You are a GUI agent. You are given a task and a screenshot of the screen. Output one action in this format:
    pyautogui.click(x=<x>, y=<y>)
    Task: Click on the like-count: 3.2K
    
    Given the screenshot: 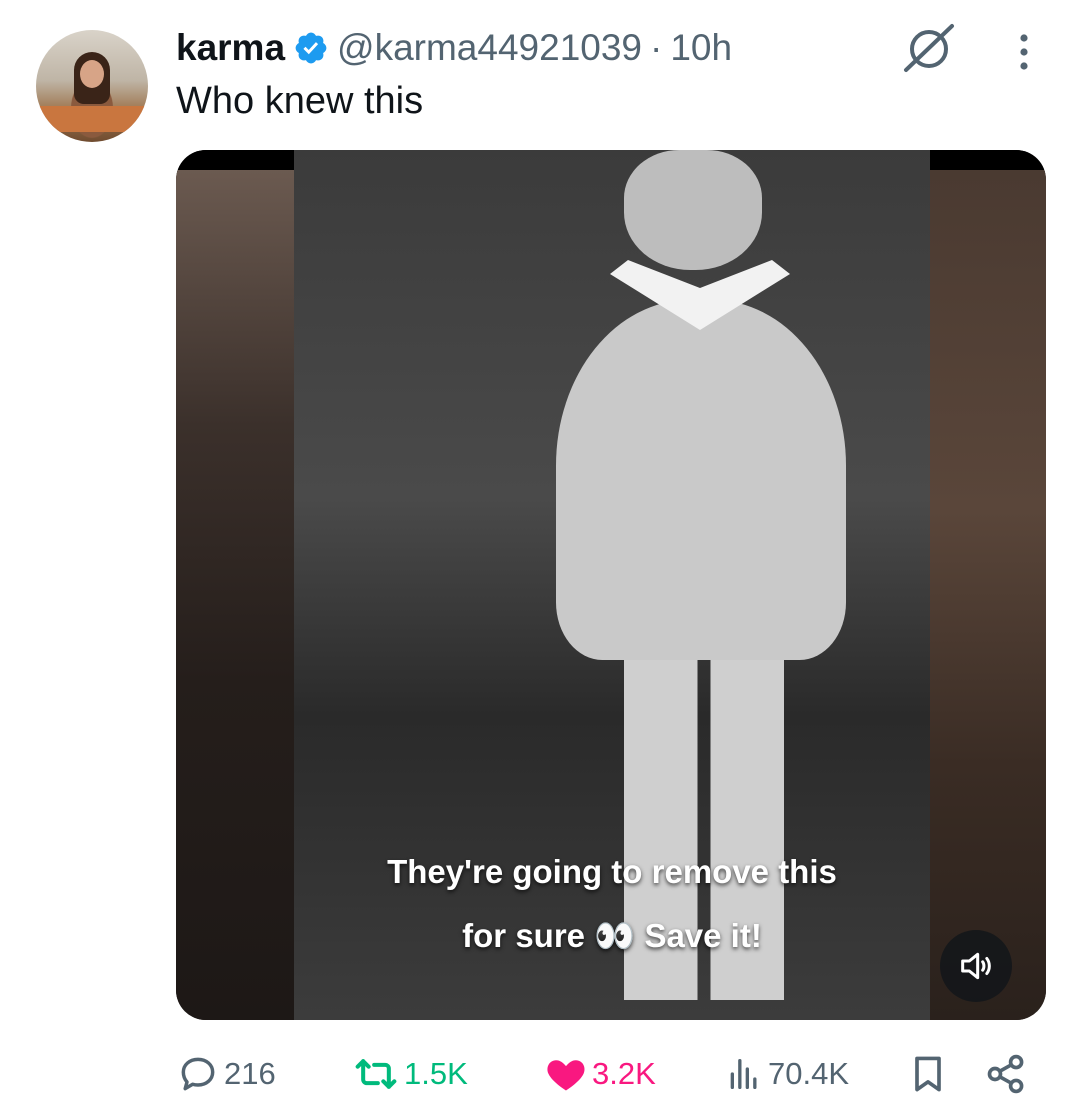 What is the action you would take?
    pyautogui.click(x=624, y=1073)
    